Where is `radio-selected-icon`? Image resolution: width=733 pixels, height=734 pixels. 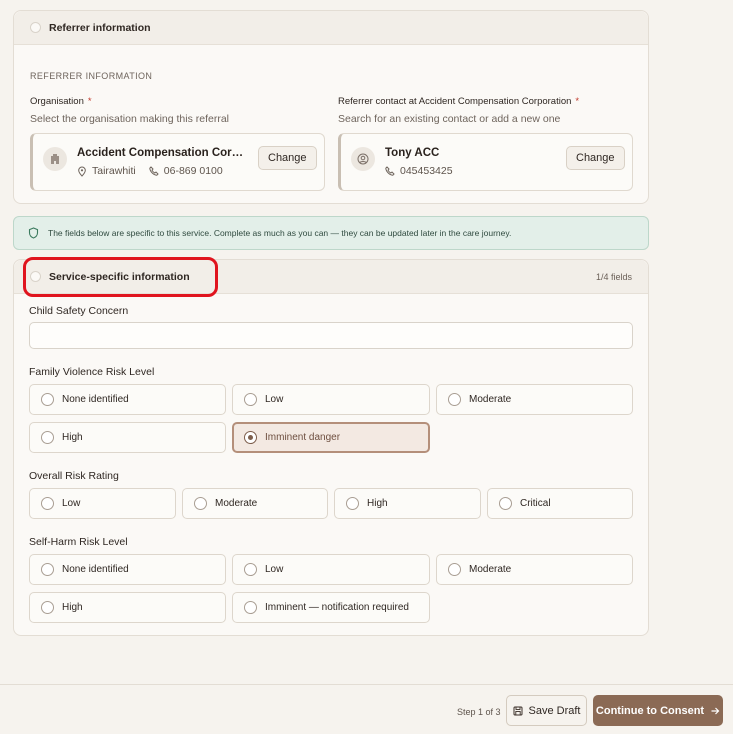 radio-selected-icon is located at coordinates (250, 437).